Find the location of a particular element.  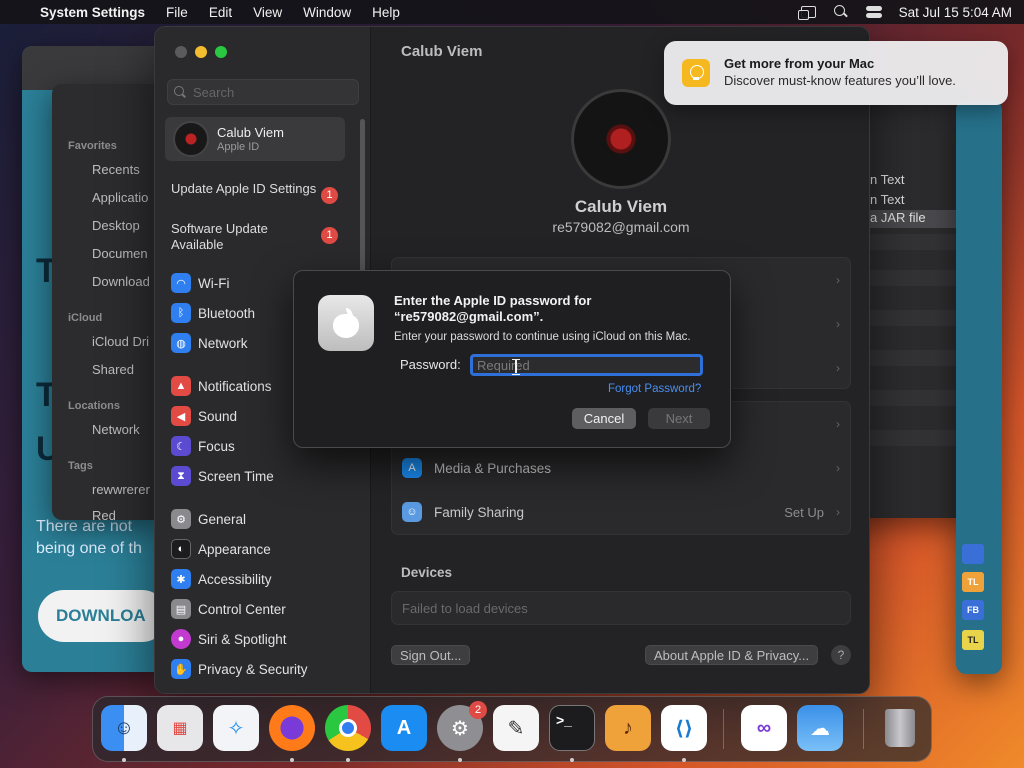

finder-sidebar-item: Network is located at coordinates (116, 429).